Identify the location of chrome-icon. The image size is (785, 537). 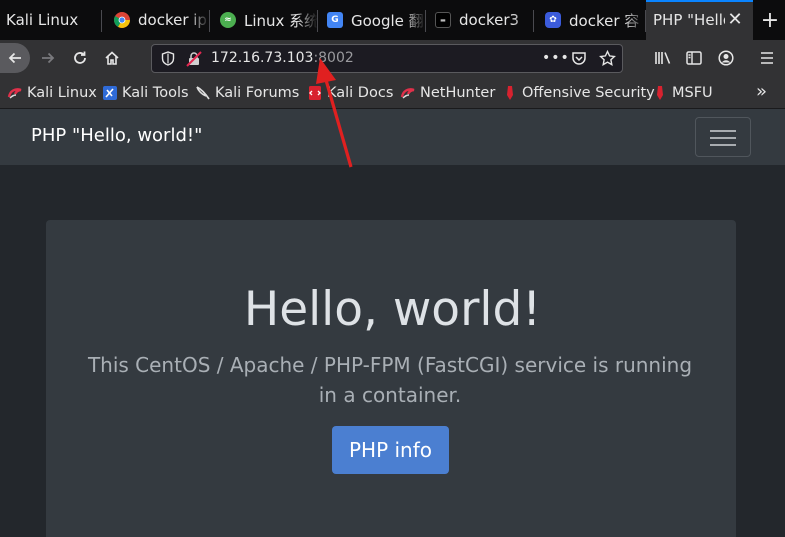
(122, 20).